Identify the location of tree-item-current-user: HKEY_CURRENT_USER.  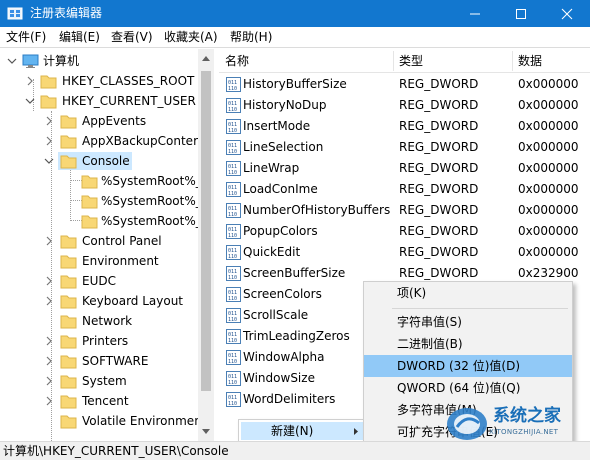
(99, 101).